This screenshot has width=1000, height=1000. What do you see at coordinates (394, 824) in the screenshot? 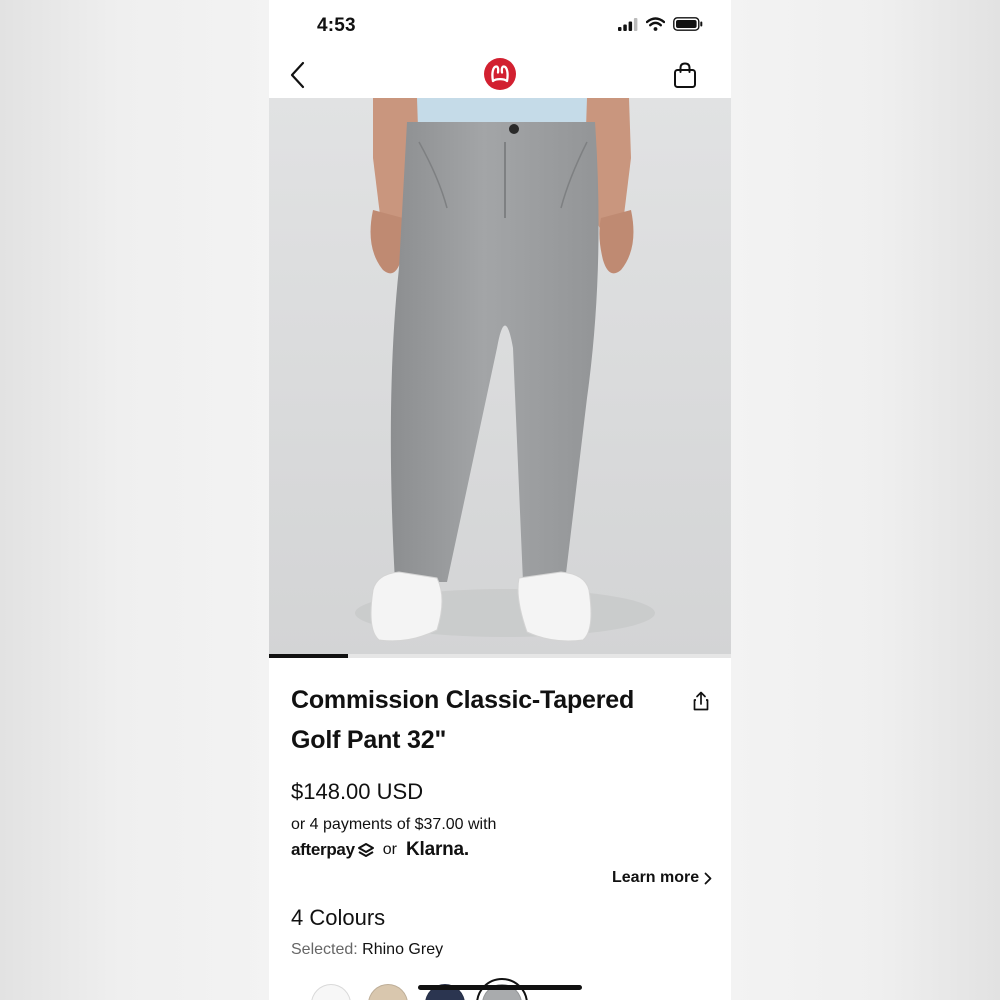
I see `installments-text: or 4 payments of $37.00 with` at bounding box center [394, 824].